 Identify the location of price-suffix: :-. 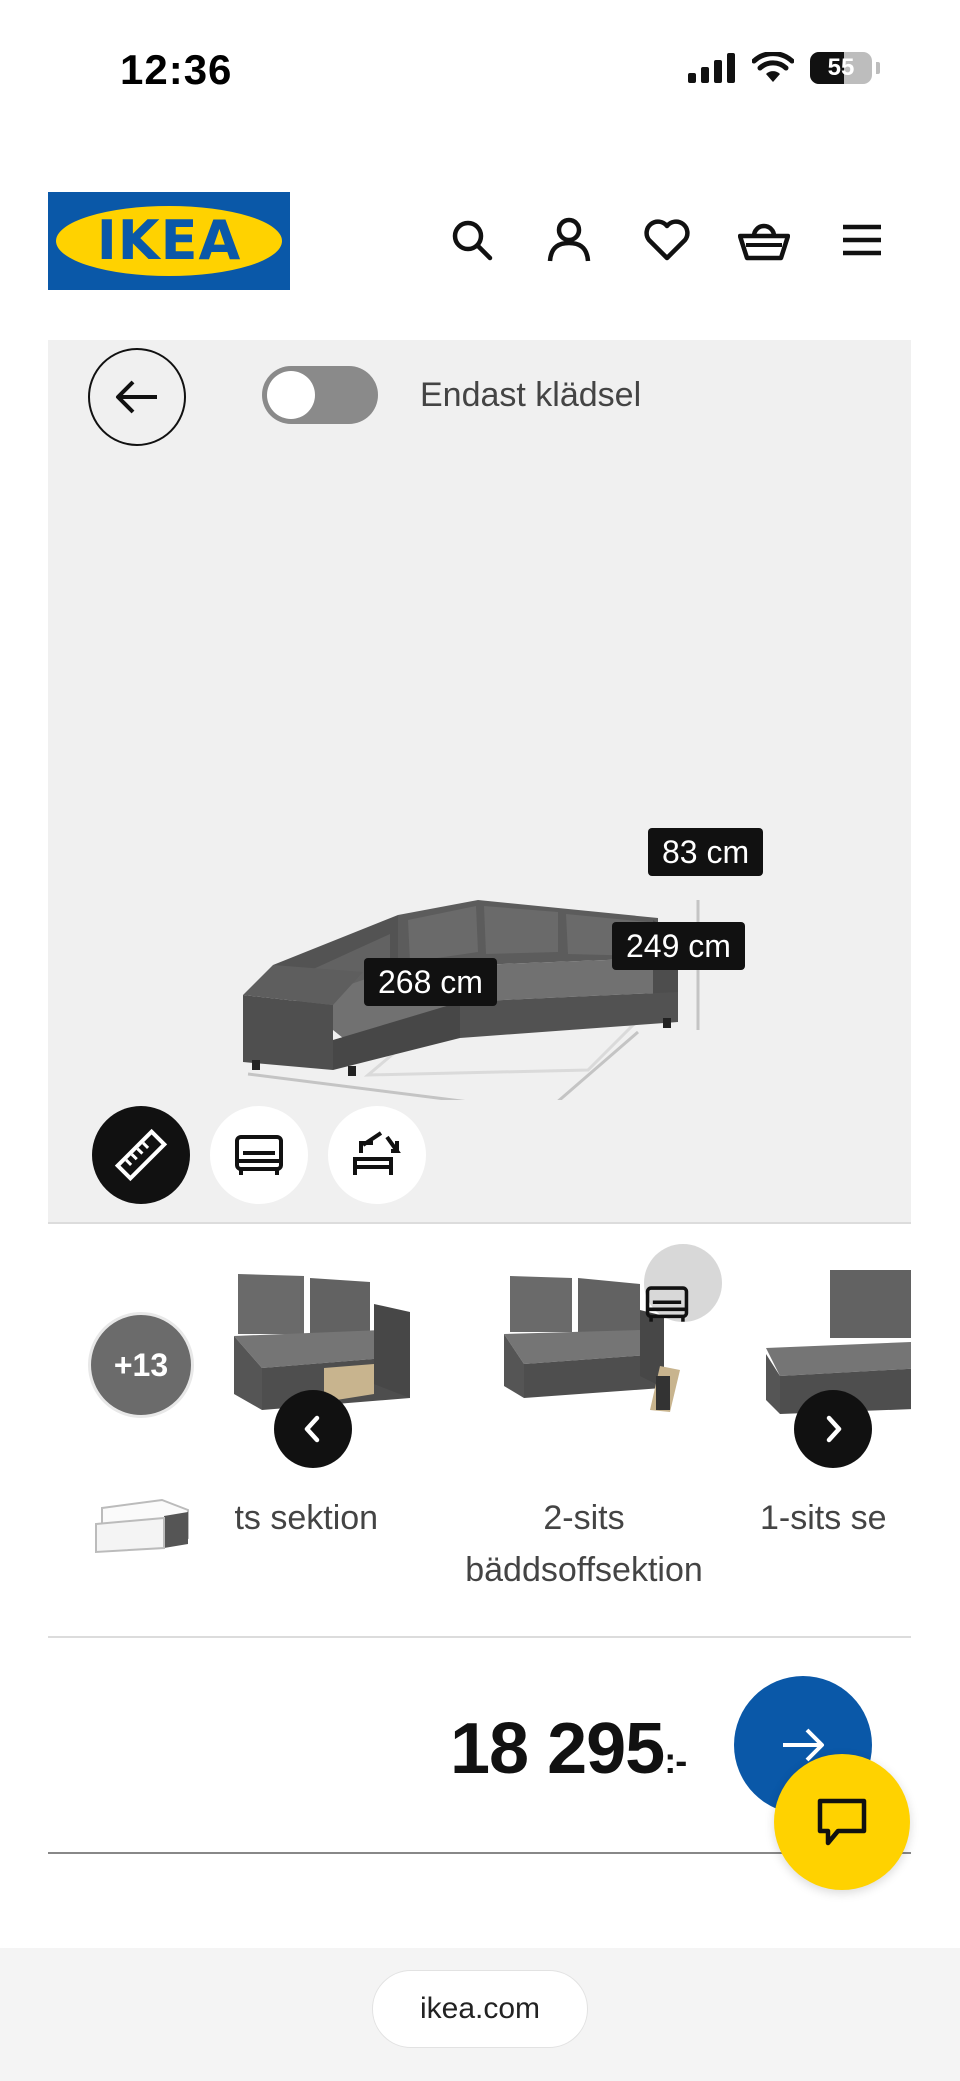
(675, 1760).